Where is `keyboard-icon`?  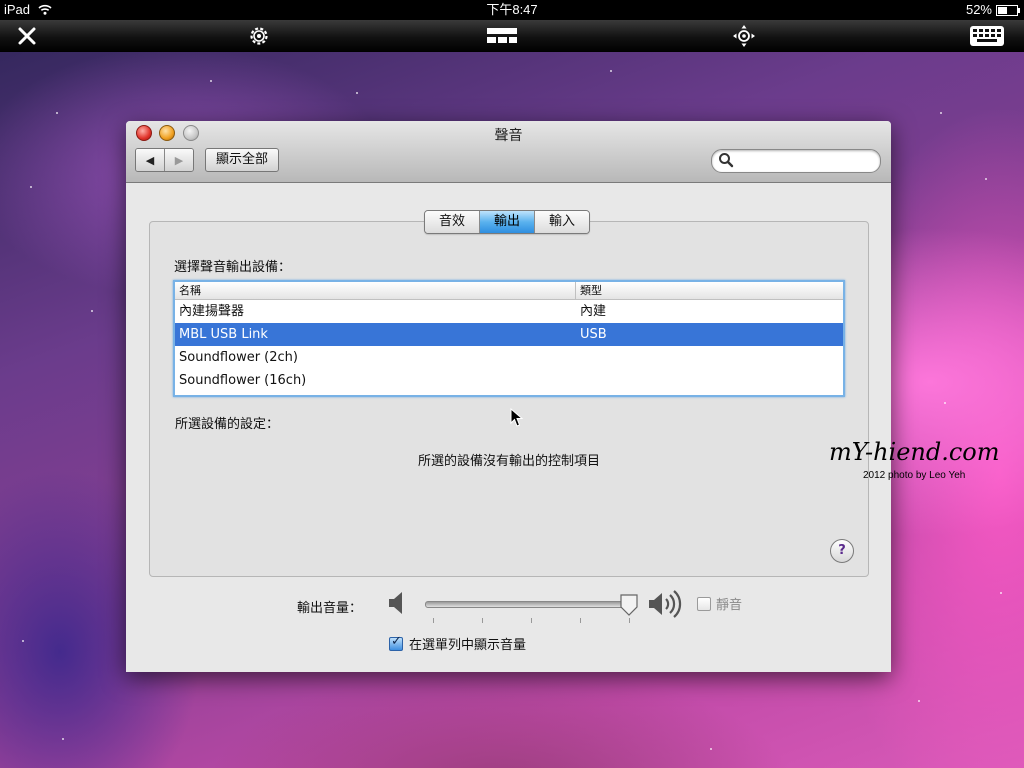
keyboard-icon is located at coordinates (987, 36).